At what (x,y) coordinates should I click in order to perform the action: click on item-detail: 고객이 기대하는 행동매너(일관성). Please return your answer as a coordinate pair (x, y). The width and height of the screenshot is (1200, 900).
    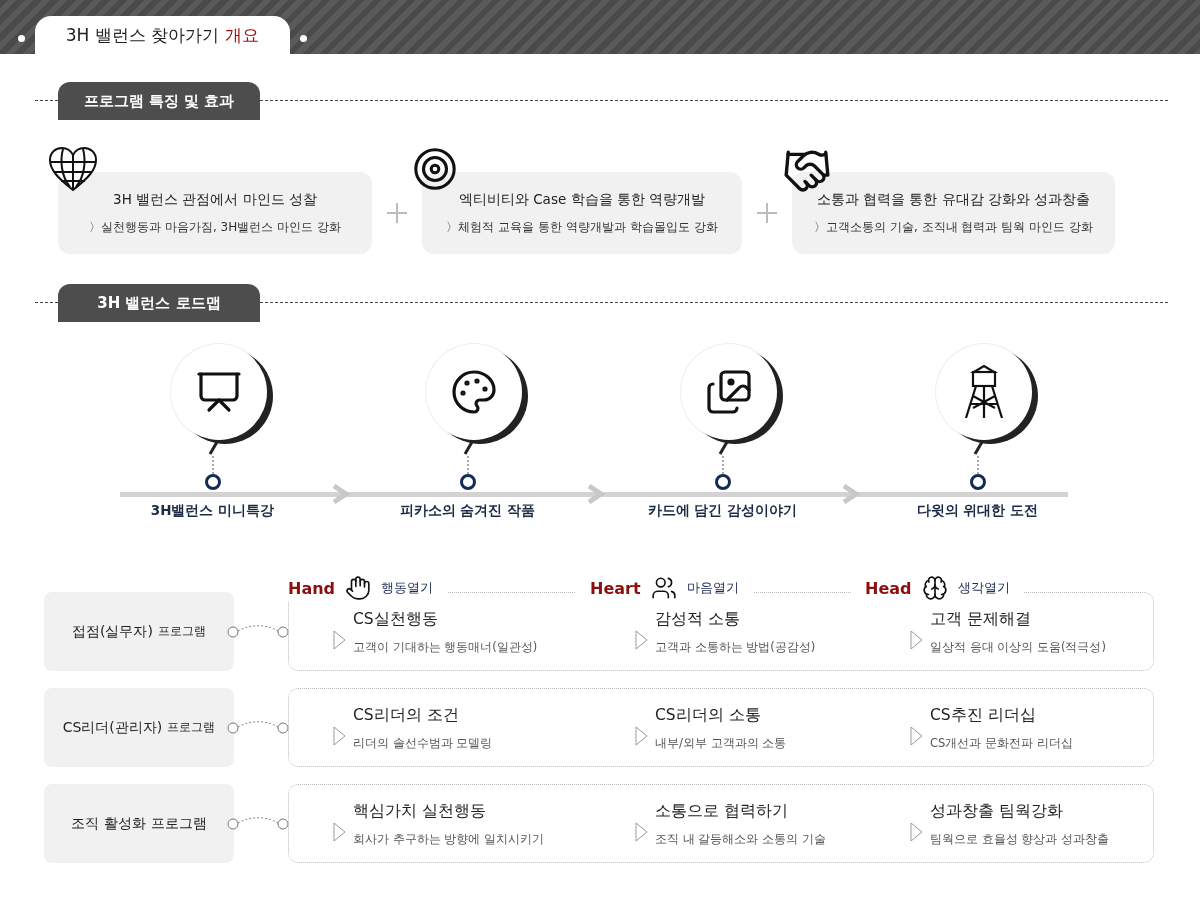
    Looking at the image, I should click on (445, 647).